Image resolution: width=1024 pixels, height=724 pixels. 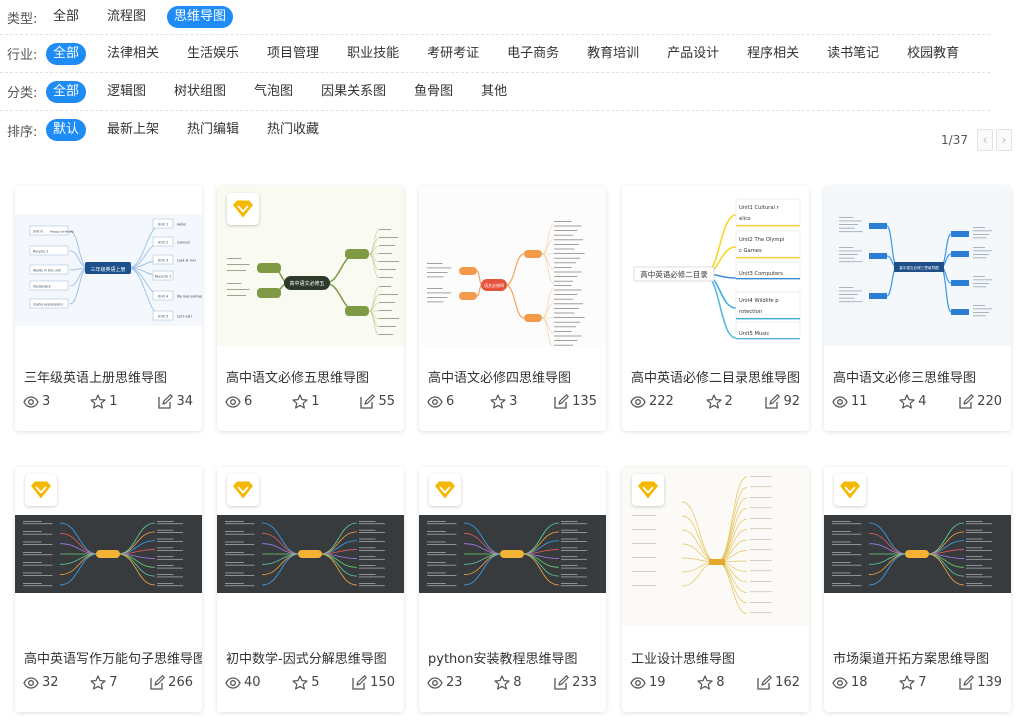 I want to click on thumb-text: Vocabulary, so click(x=42, y=287).